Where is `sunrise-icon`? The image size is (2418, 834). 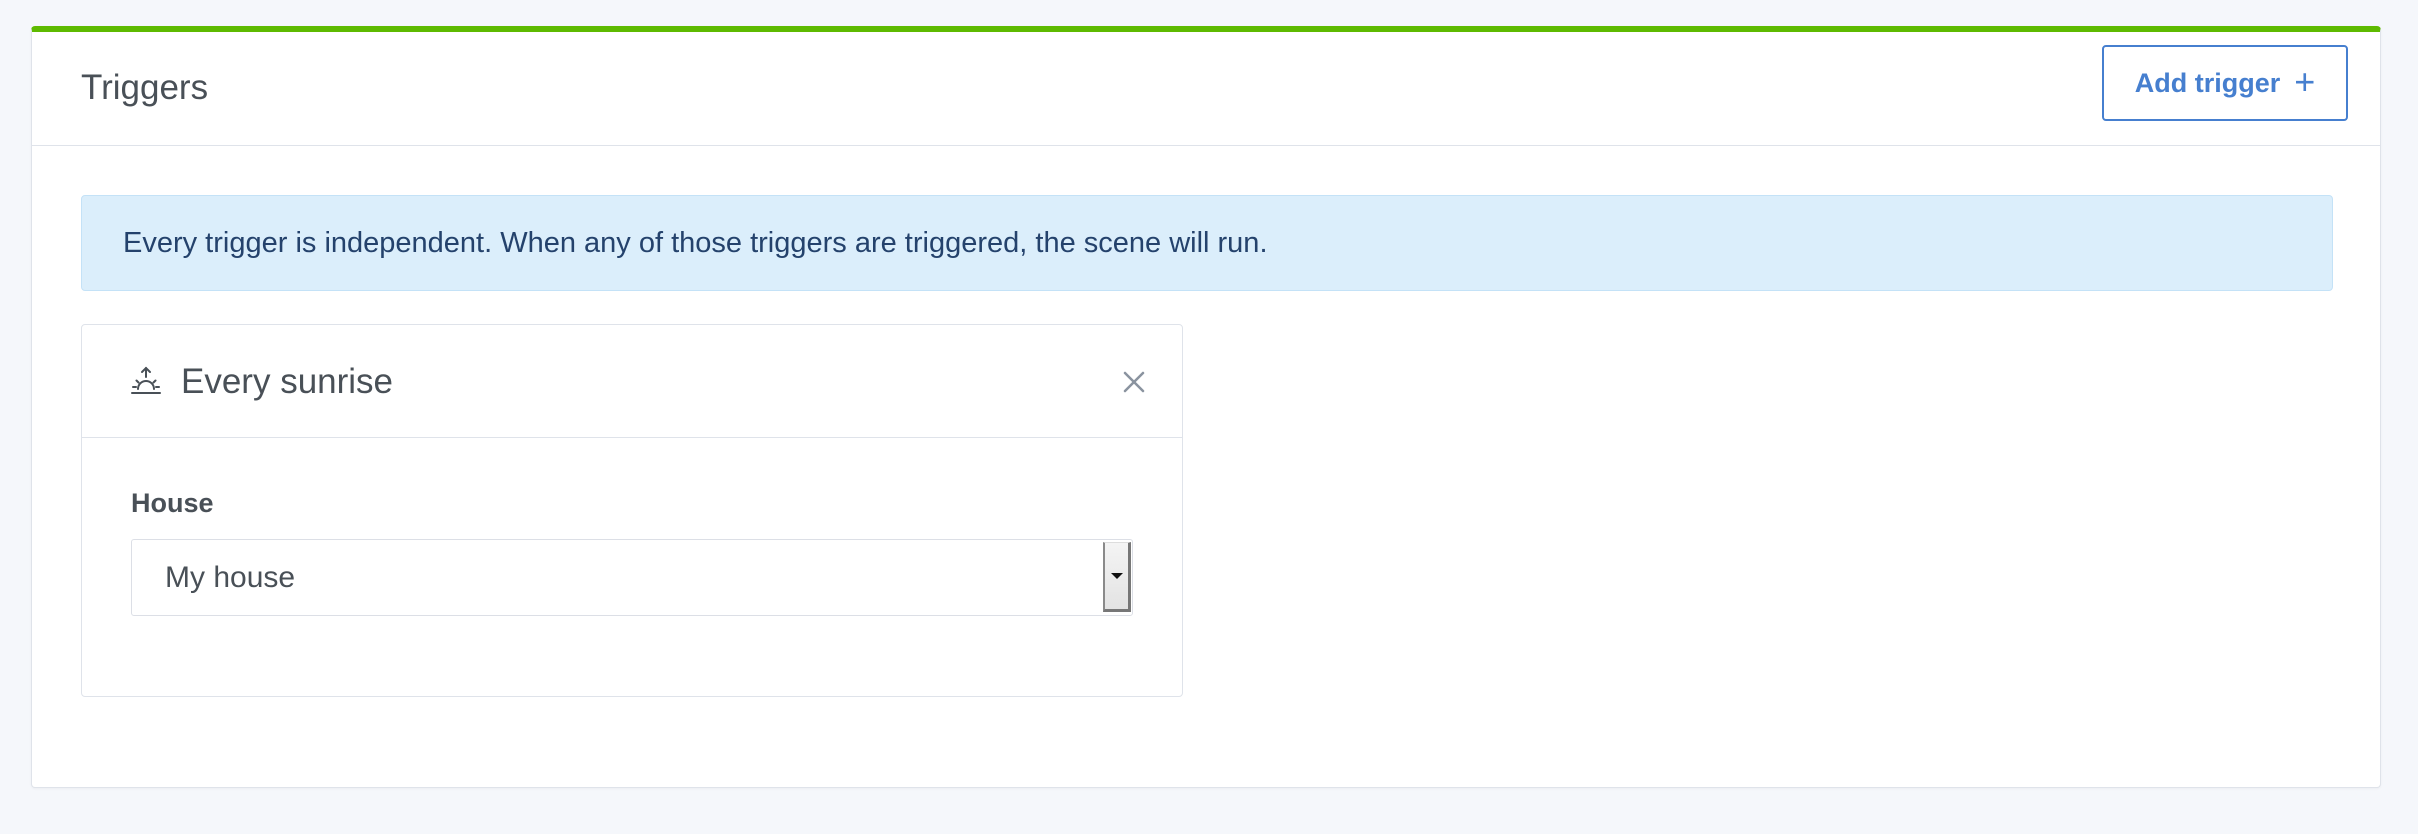
sunrise-icon is located at coordinates (146, 380).